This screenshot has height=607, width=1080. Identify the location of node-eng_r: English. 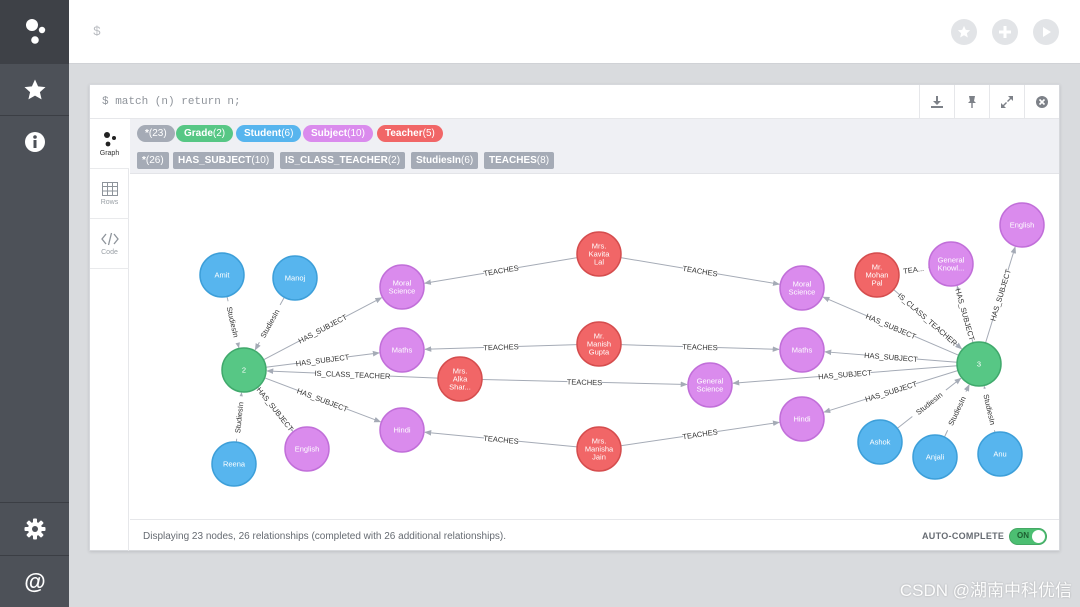
(1022, 225).